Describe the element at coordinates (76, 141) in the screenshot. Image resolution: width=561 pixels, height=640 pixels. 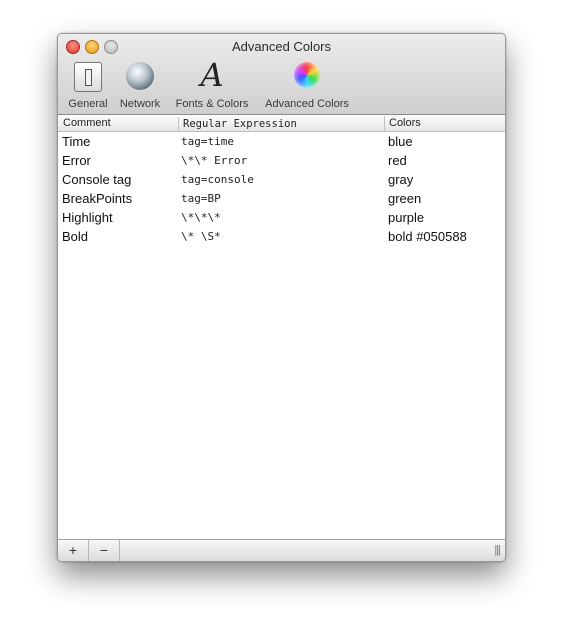
I see `comment-cell: Time` at that location.